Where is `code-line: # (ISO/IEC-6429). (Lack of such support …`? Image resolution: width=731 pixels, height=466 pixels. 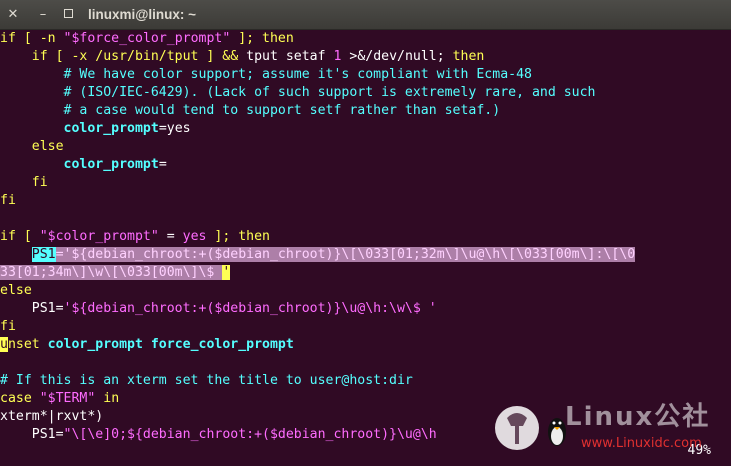
code-line: # (ISO/IEC-6429). (Lack of such support … is located at coordinates (365, 93).